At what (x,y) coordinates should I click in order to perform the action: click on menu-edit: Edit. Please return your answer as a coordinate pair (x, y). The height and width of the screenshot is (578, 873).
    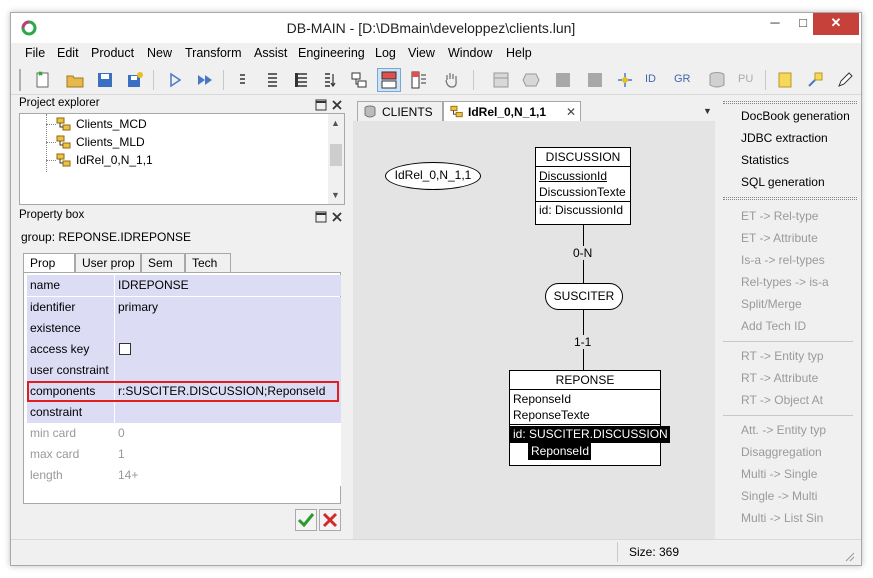
    Looking at the image, I should click on (68, 53).